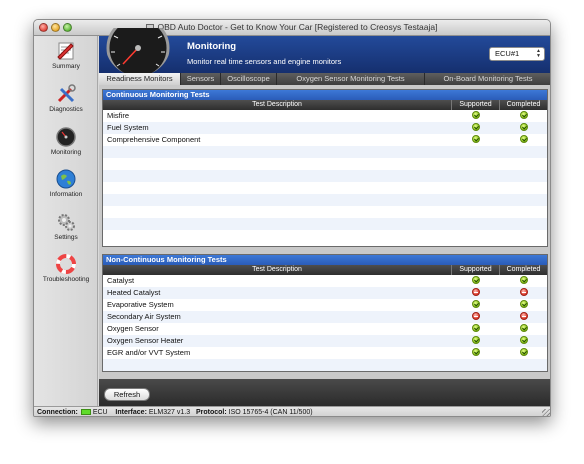 The width and height of the screenshot is (584, 464). What do you see at coordinates (145, 340) in the screenshot?
I see `test-description: Oxygen Sensor Heater` at bounding box center [145, 340].